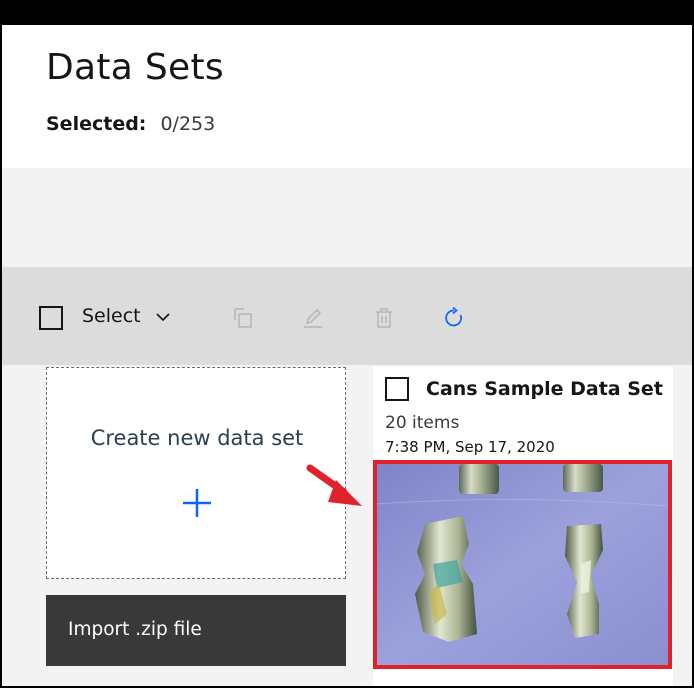  Describe the element at coordinates (111, 316) in the screenshot. I see `select-dropdown-label: Select` at that location.